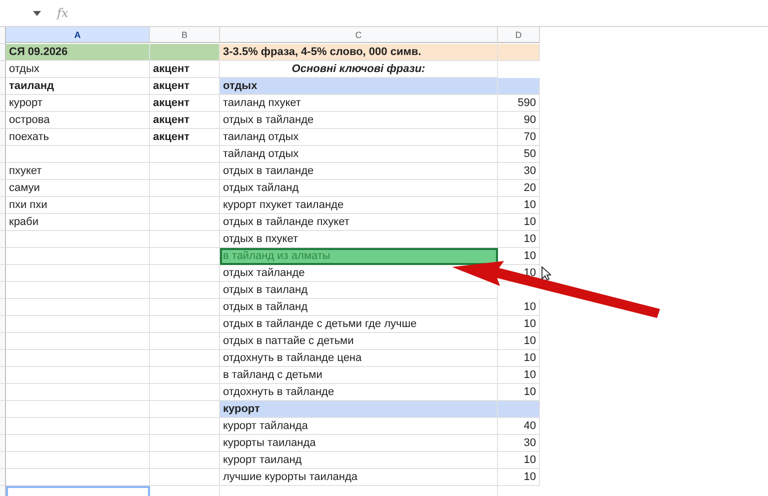 The width and height of the screenshot is (768, 496). What do you see at coordinates (78, 52) in the screenshot?
I see `heading-cell: СЯ 09.2026` at bounding box center [78, 52].